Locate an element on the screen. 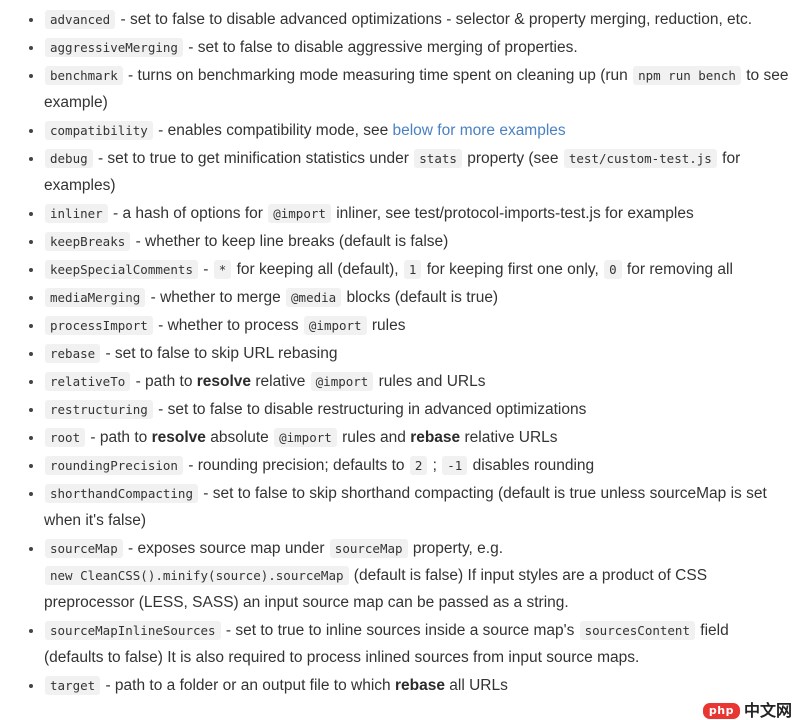 The width and height of the screenshot is (800, 720). option-text: - set to false to skip URL rebasing is located at coordinates (219, 353).